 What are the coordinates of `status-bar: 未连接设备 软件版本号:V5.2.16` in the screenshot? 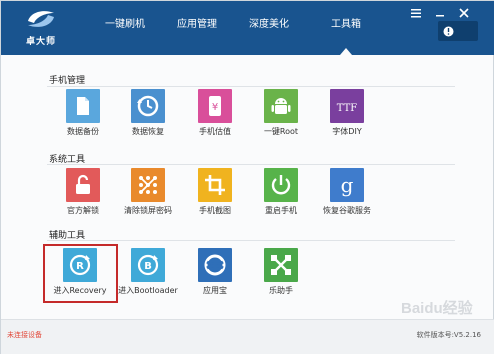 It's located at (247, 336).